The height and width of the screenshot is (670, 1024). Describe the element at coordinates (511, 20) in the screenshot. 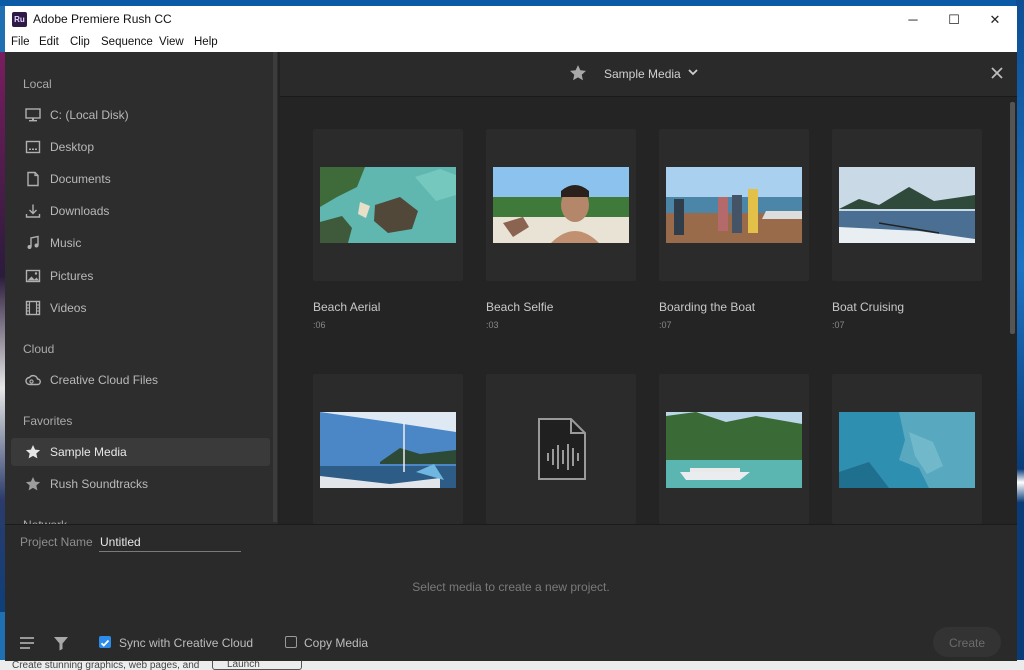

I see `title-bar: Ru Adobe Premiere Rush CC ─ ☐ ✕` at that location.